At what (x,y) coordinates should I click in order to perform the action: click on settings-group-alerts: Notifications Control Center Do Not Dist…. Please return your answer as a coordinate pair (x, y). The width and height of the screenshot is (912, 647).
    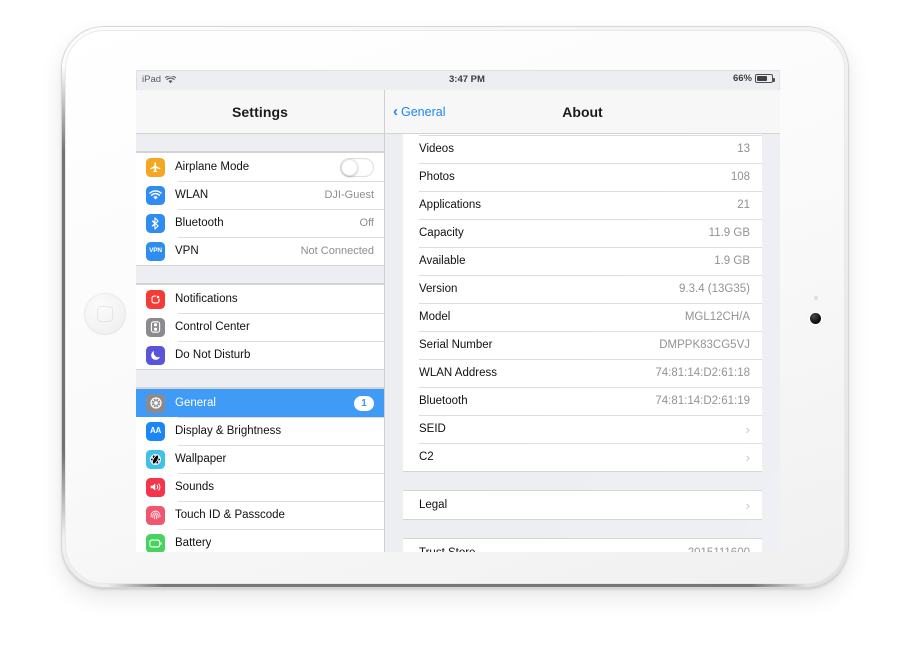
    Looking at the image, I should click on (260, 327).